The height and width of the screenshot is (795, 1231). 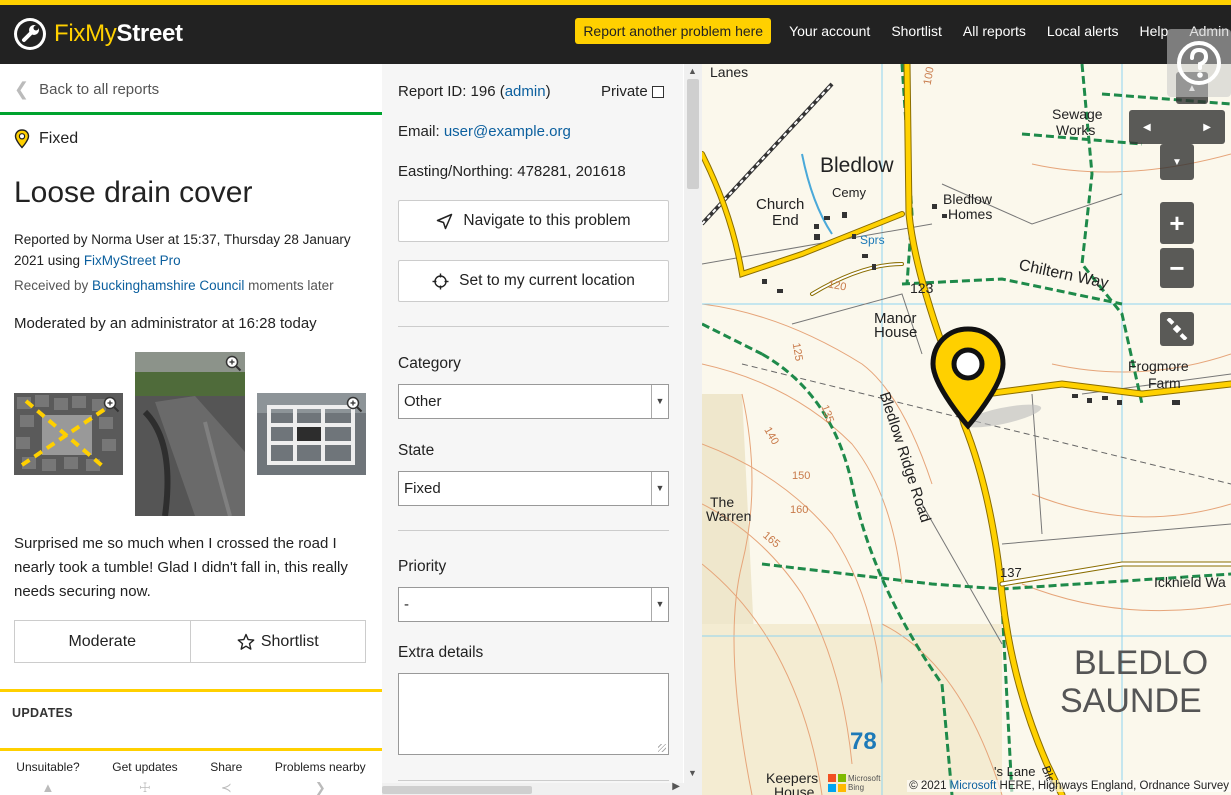 What do you see at coordinates (801, 476) in the screenshot?
I see `map-label: 150` at bounding box center [801, 476].